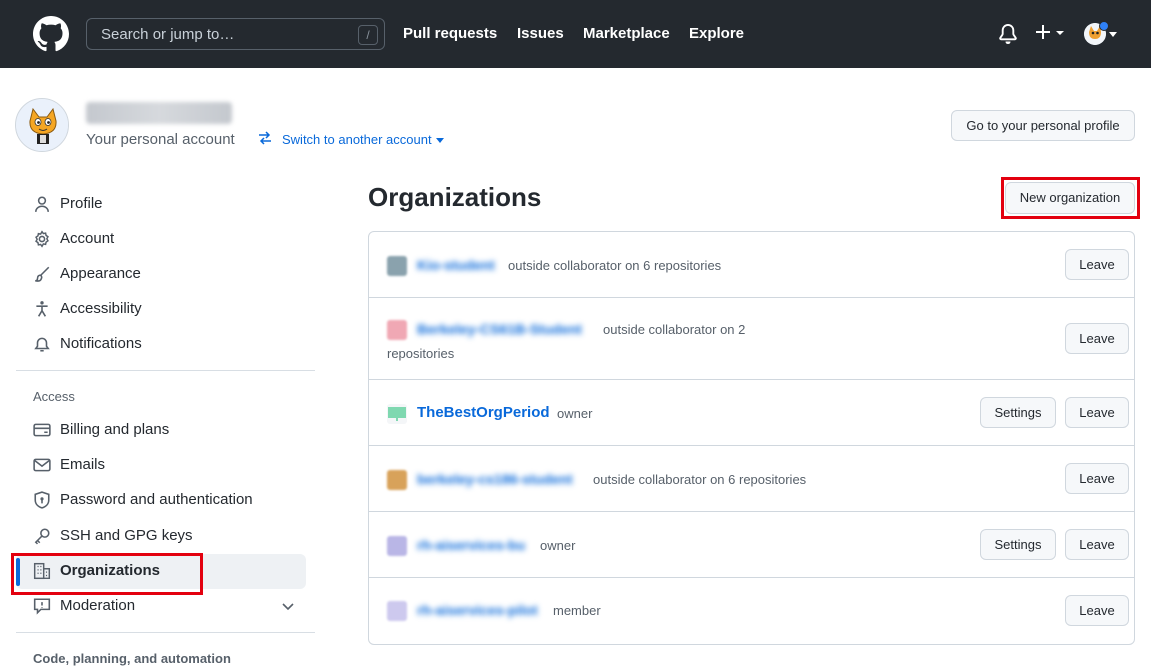  I want to click on highlight-box-new-organization, so click(1070, 198).